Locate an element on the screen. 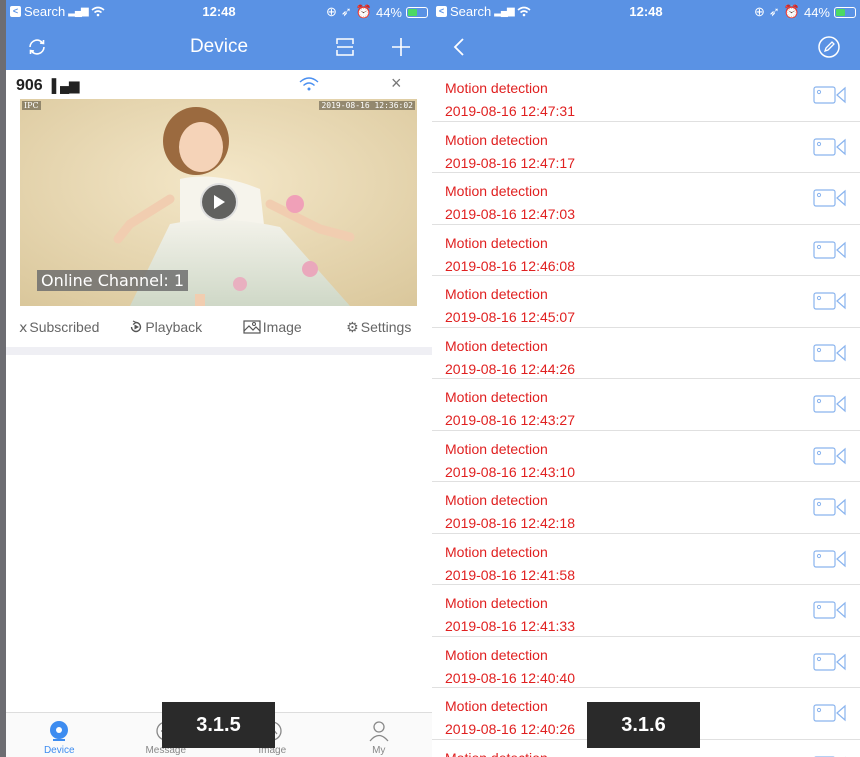 This screenshot has width=860, height=757. battery-level-right is located at coordinates (840, 12).